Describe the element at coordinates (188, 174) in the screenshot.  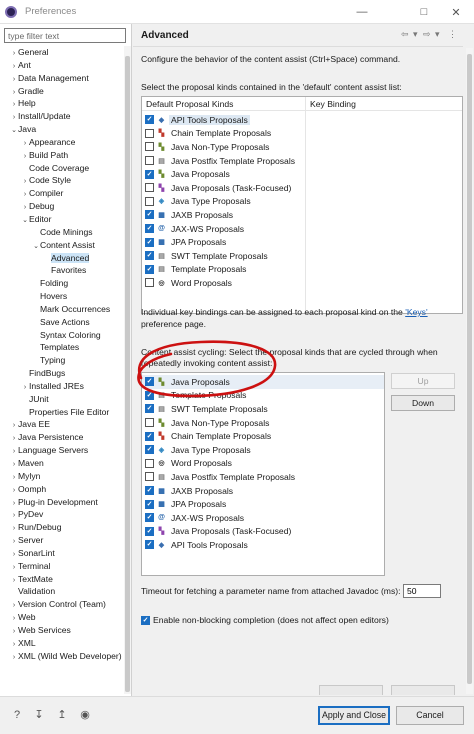
I see `proposal-kind-item: ✓ ▚ Java Proposals` at that location.